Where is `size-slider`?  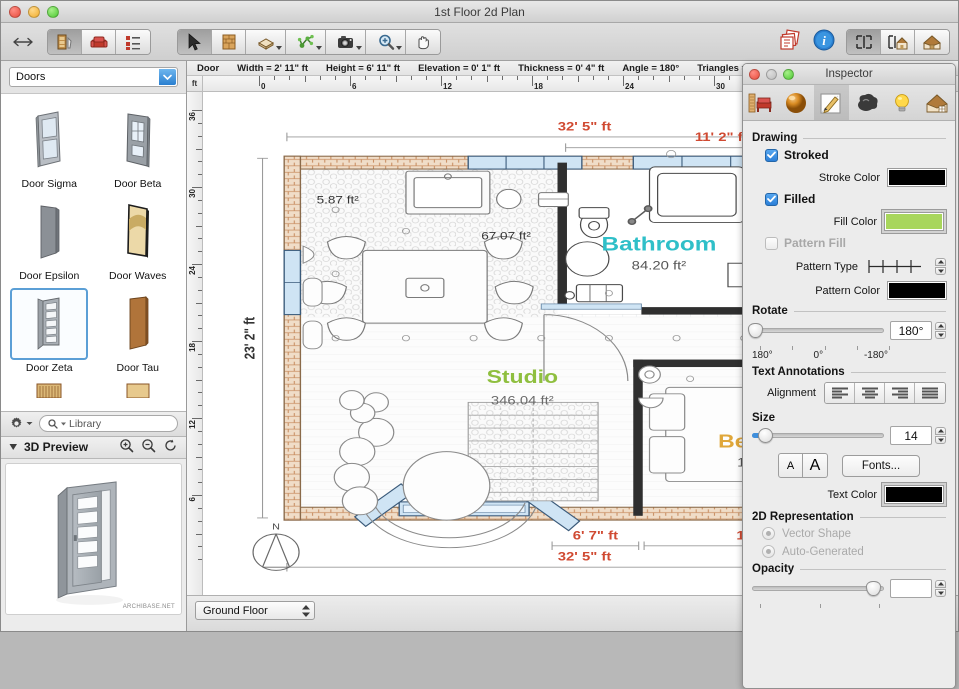
size-slider is located at coordinates (818, 436).